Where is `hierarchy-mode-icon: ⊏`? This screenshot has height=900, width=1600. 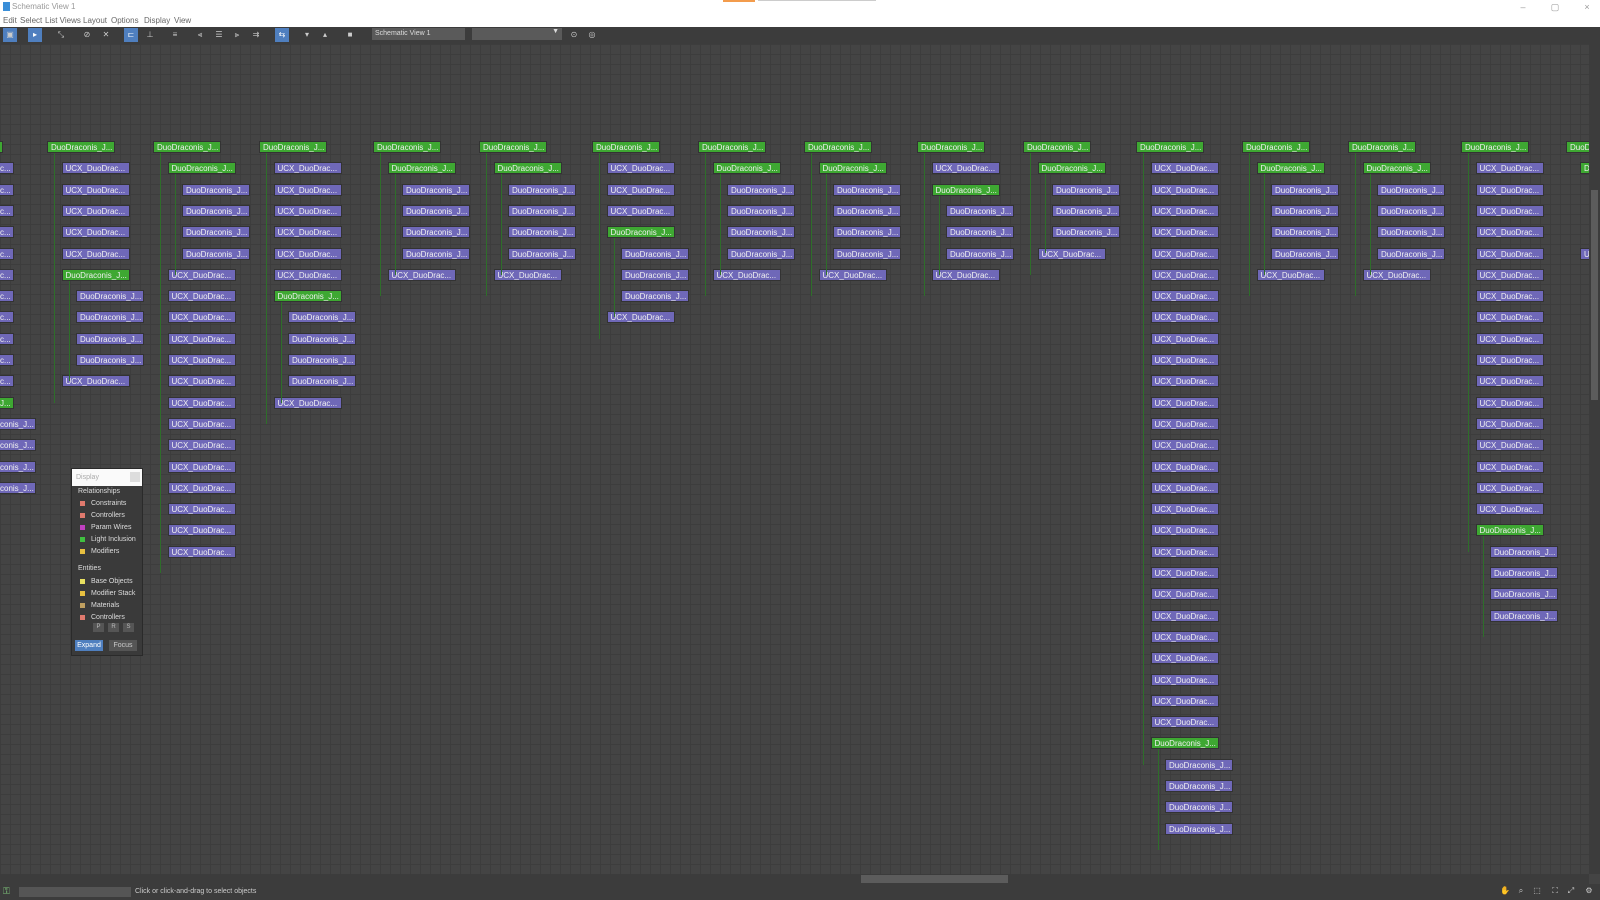 hierarchy-mode-icon: ⊏ is located at coordinates (131, 35).